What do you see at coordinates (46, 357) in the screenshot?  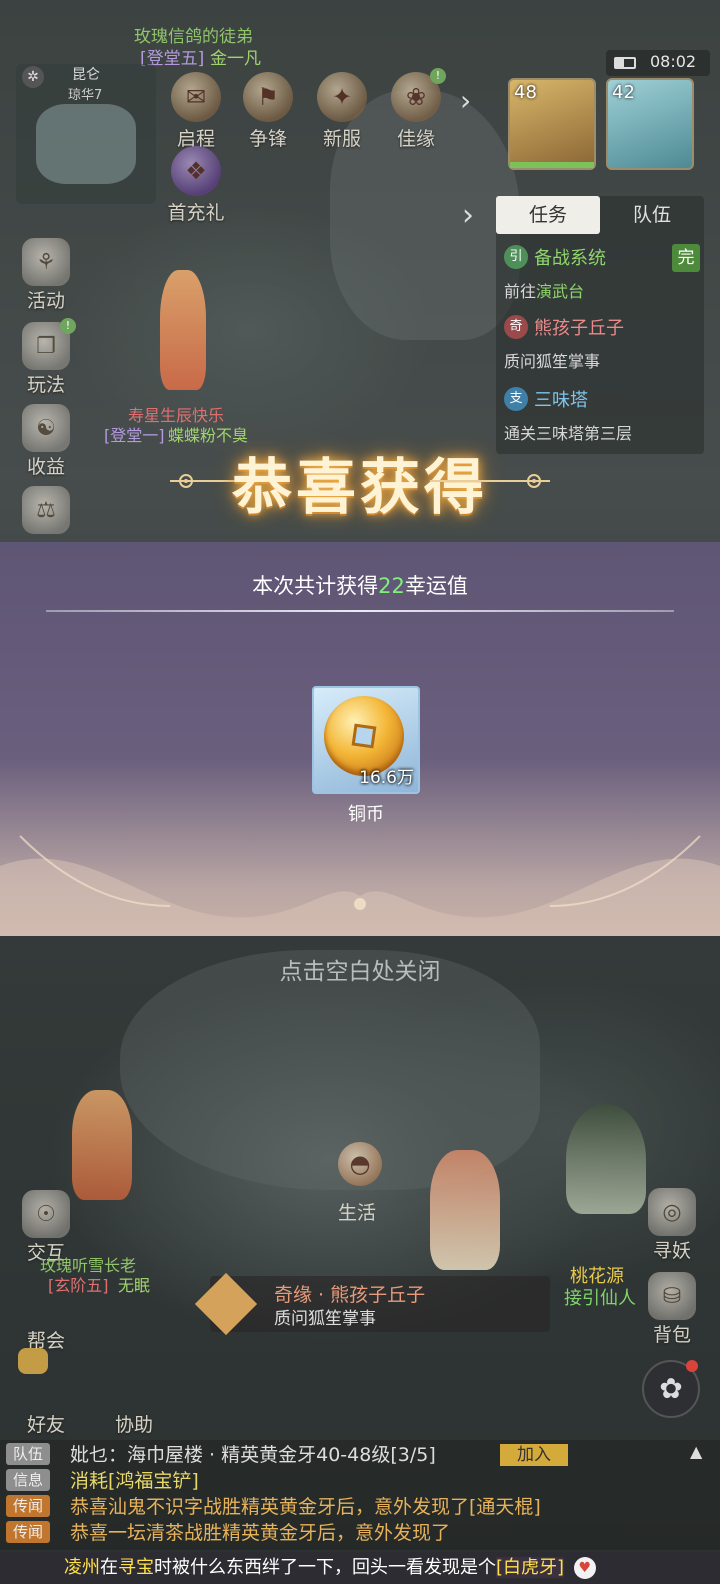 I see `menu-gameplay-button: ❐ 玩法 !` at bounding box center [46, 357].